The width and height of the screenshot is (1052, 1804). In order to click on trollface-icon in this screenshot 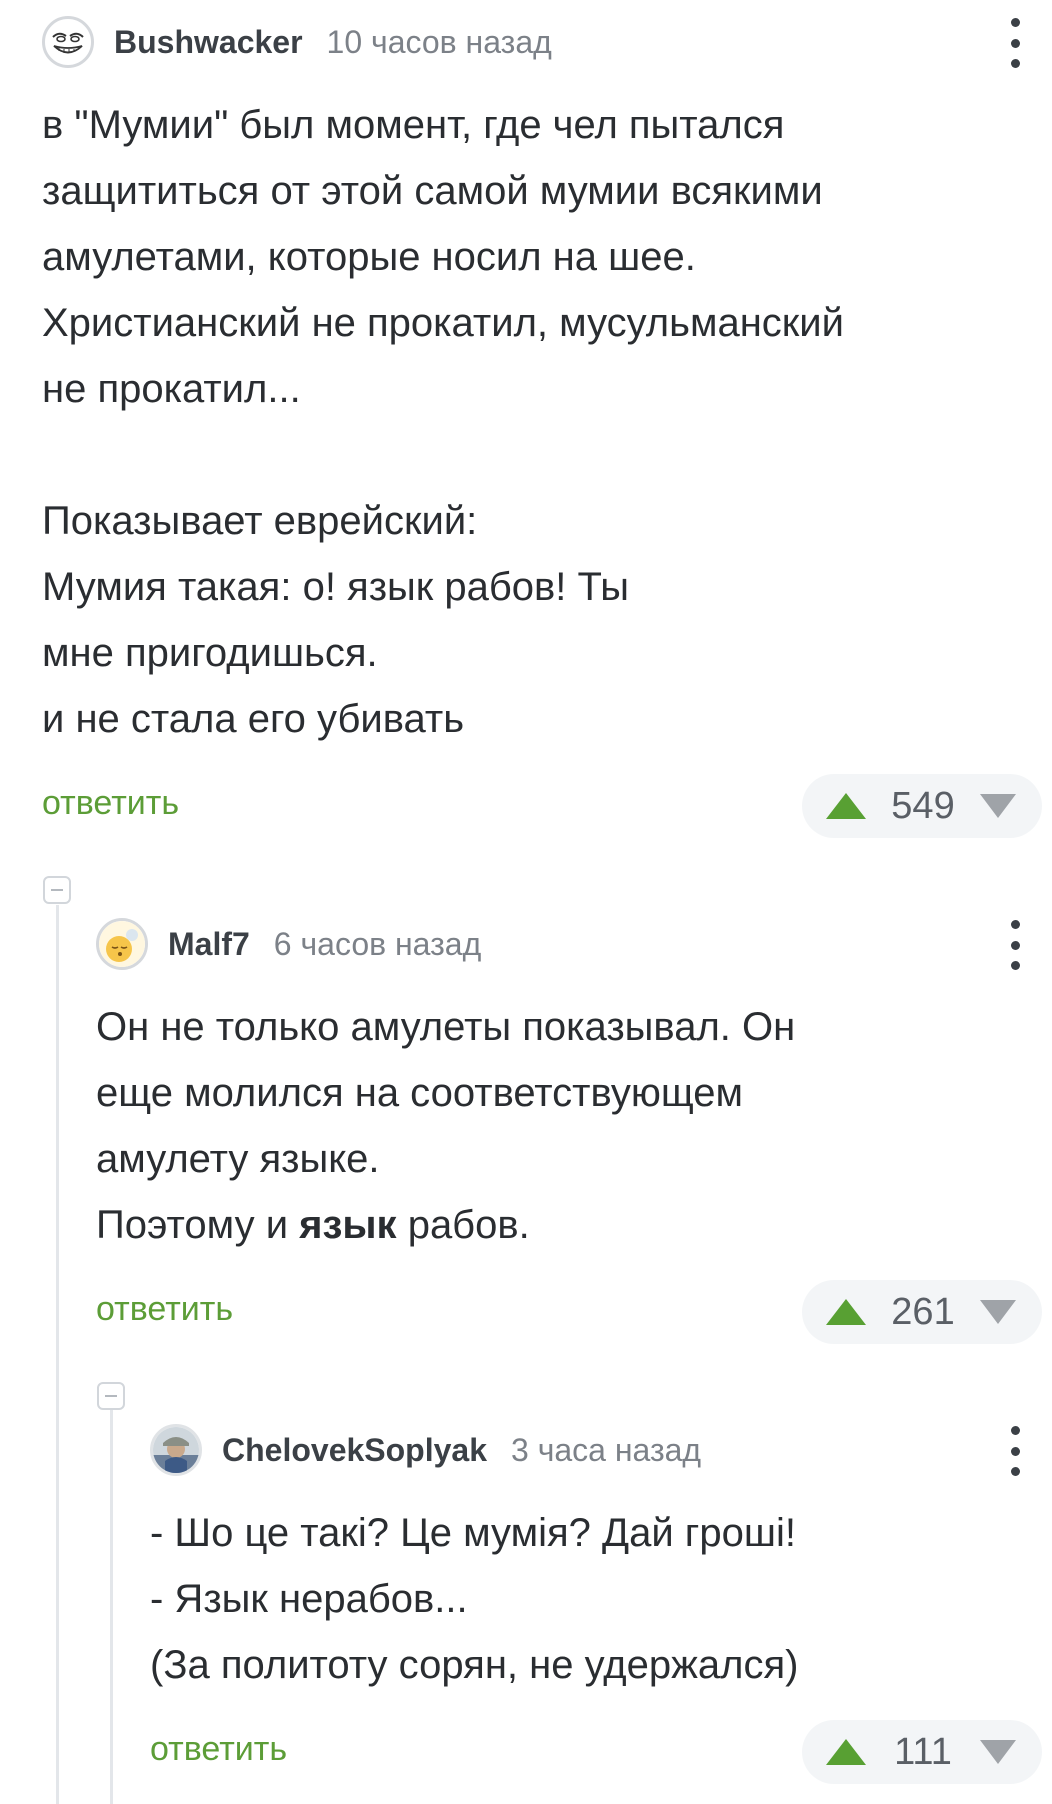, I will do `click(68, 42)`.